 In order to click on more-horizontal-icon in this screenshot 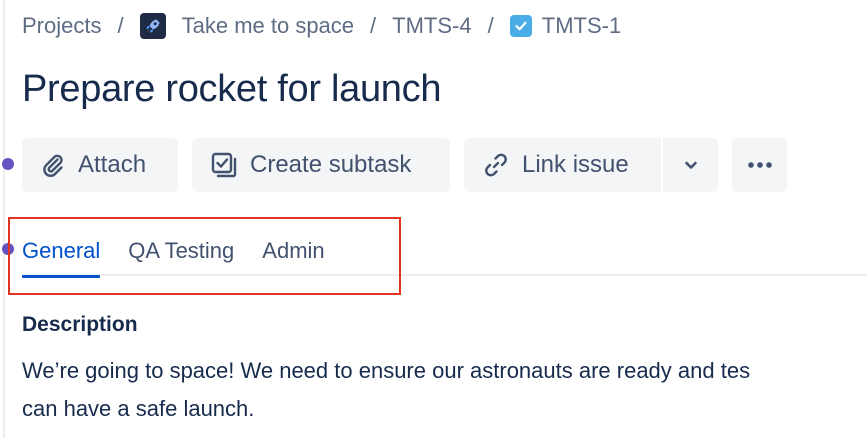, I will do `click(759, 165)`.